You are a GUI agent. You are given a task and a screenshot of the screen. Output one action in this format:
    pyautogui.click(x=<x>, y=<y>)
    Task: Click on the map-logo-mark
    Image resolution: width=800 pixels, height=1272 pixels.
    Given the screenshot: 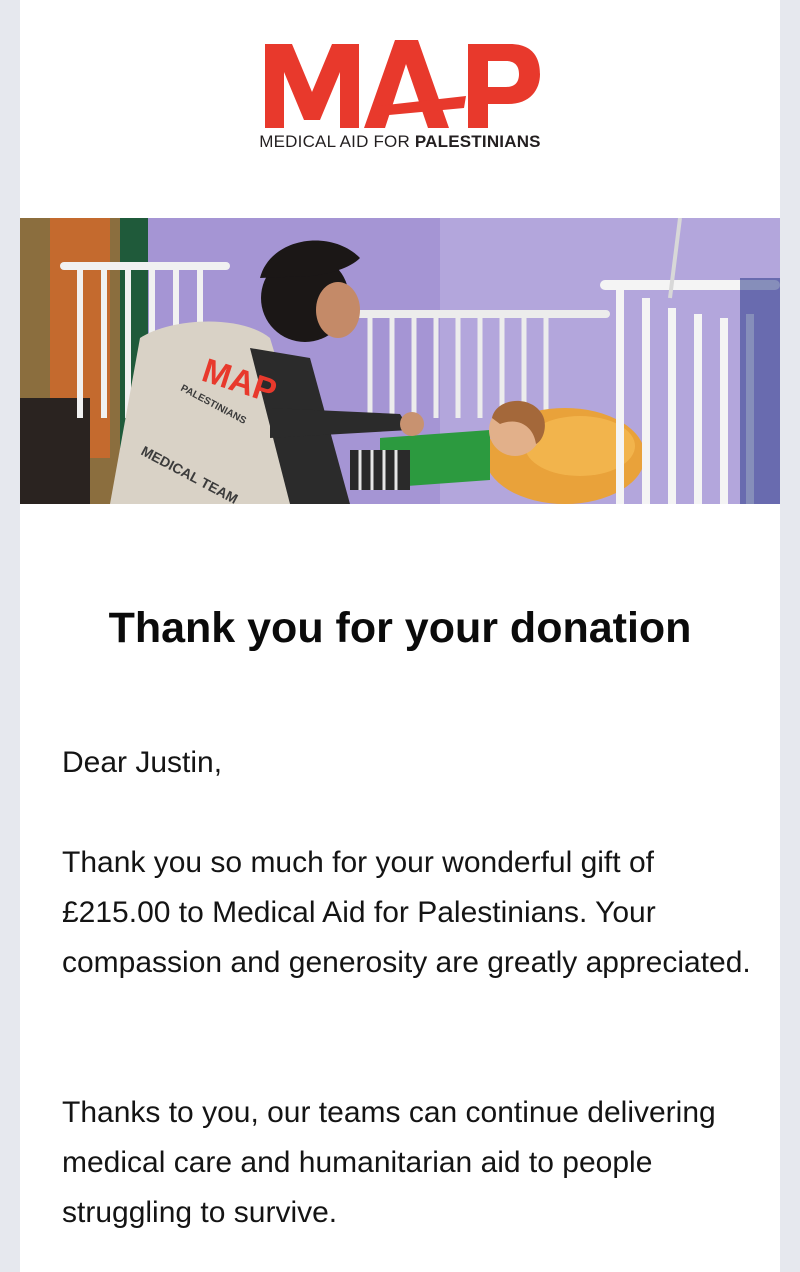 What is the action you would take?
    pyautogui.click(x=402, y=84)
    